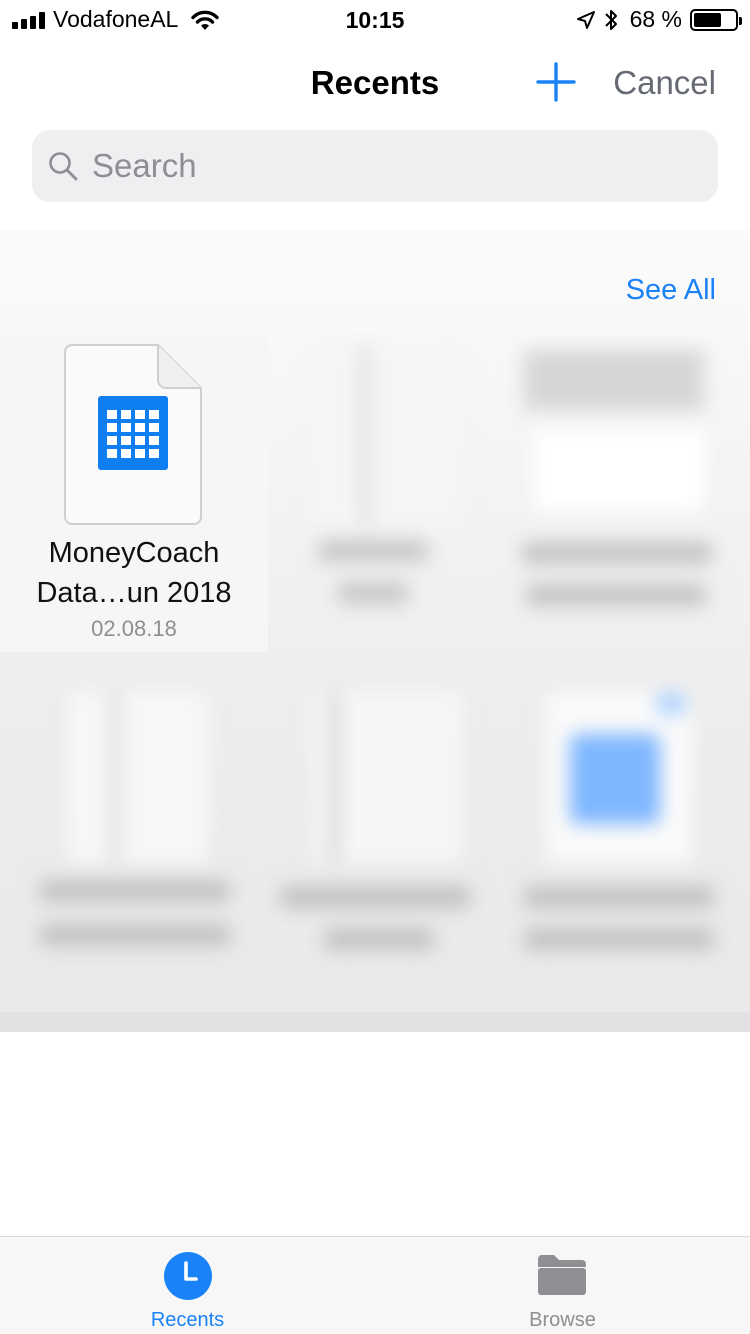 The image size is (750, 1334). What do you see at coordinates (708, 19) in the screenshot?
I see `battery-level-fill` at bounding box center [708, 19].